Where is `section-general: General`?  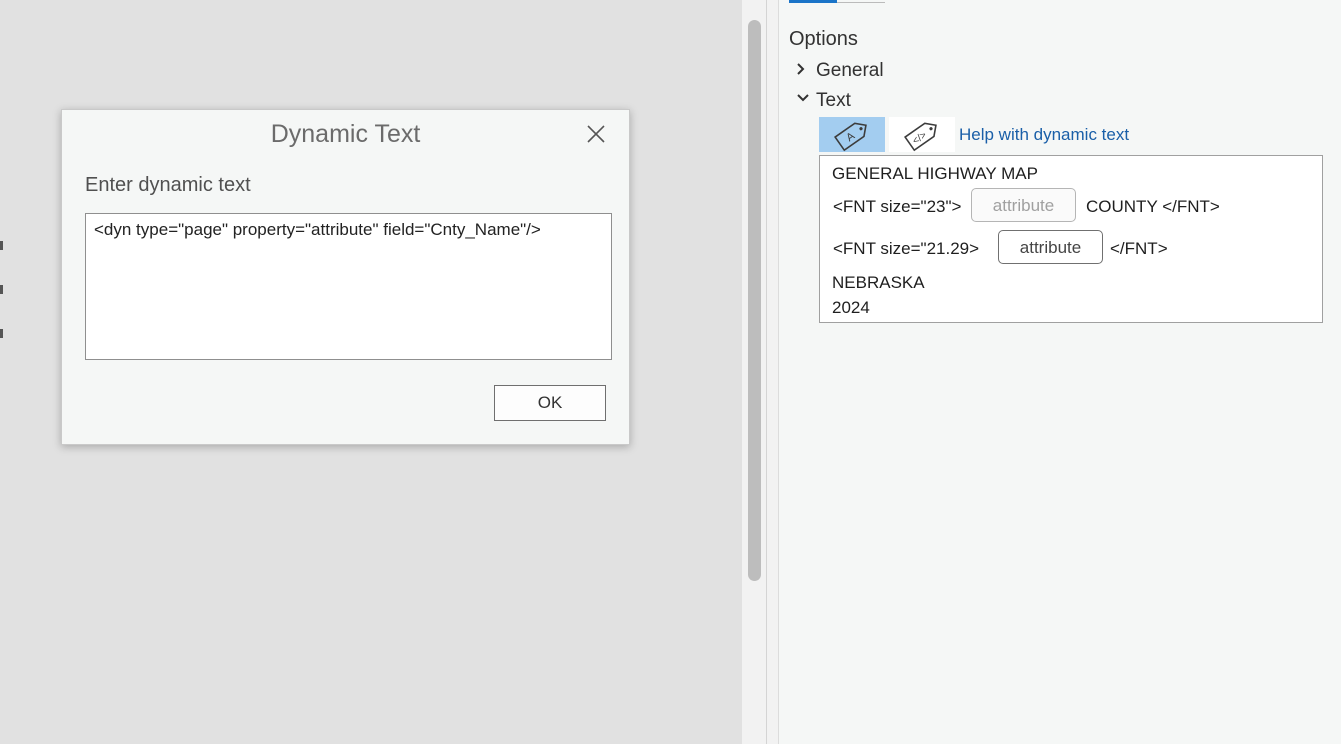
section-general: General is located at coordinates (850, 71).